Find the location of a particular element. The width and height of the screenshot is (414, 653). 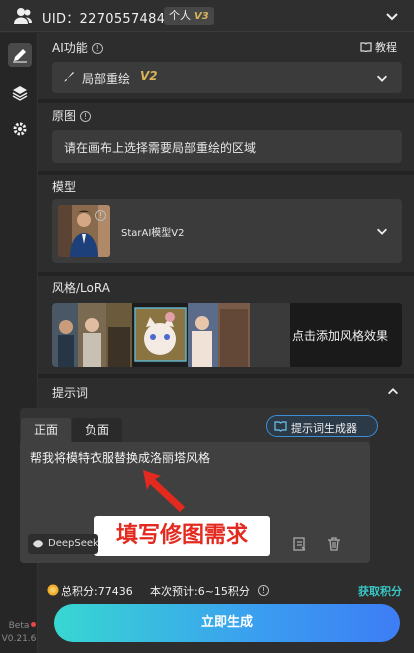

annotation-label: 填写修图需求 is located at coordinates (182, 536).